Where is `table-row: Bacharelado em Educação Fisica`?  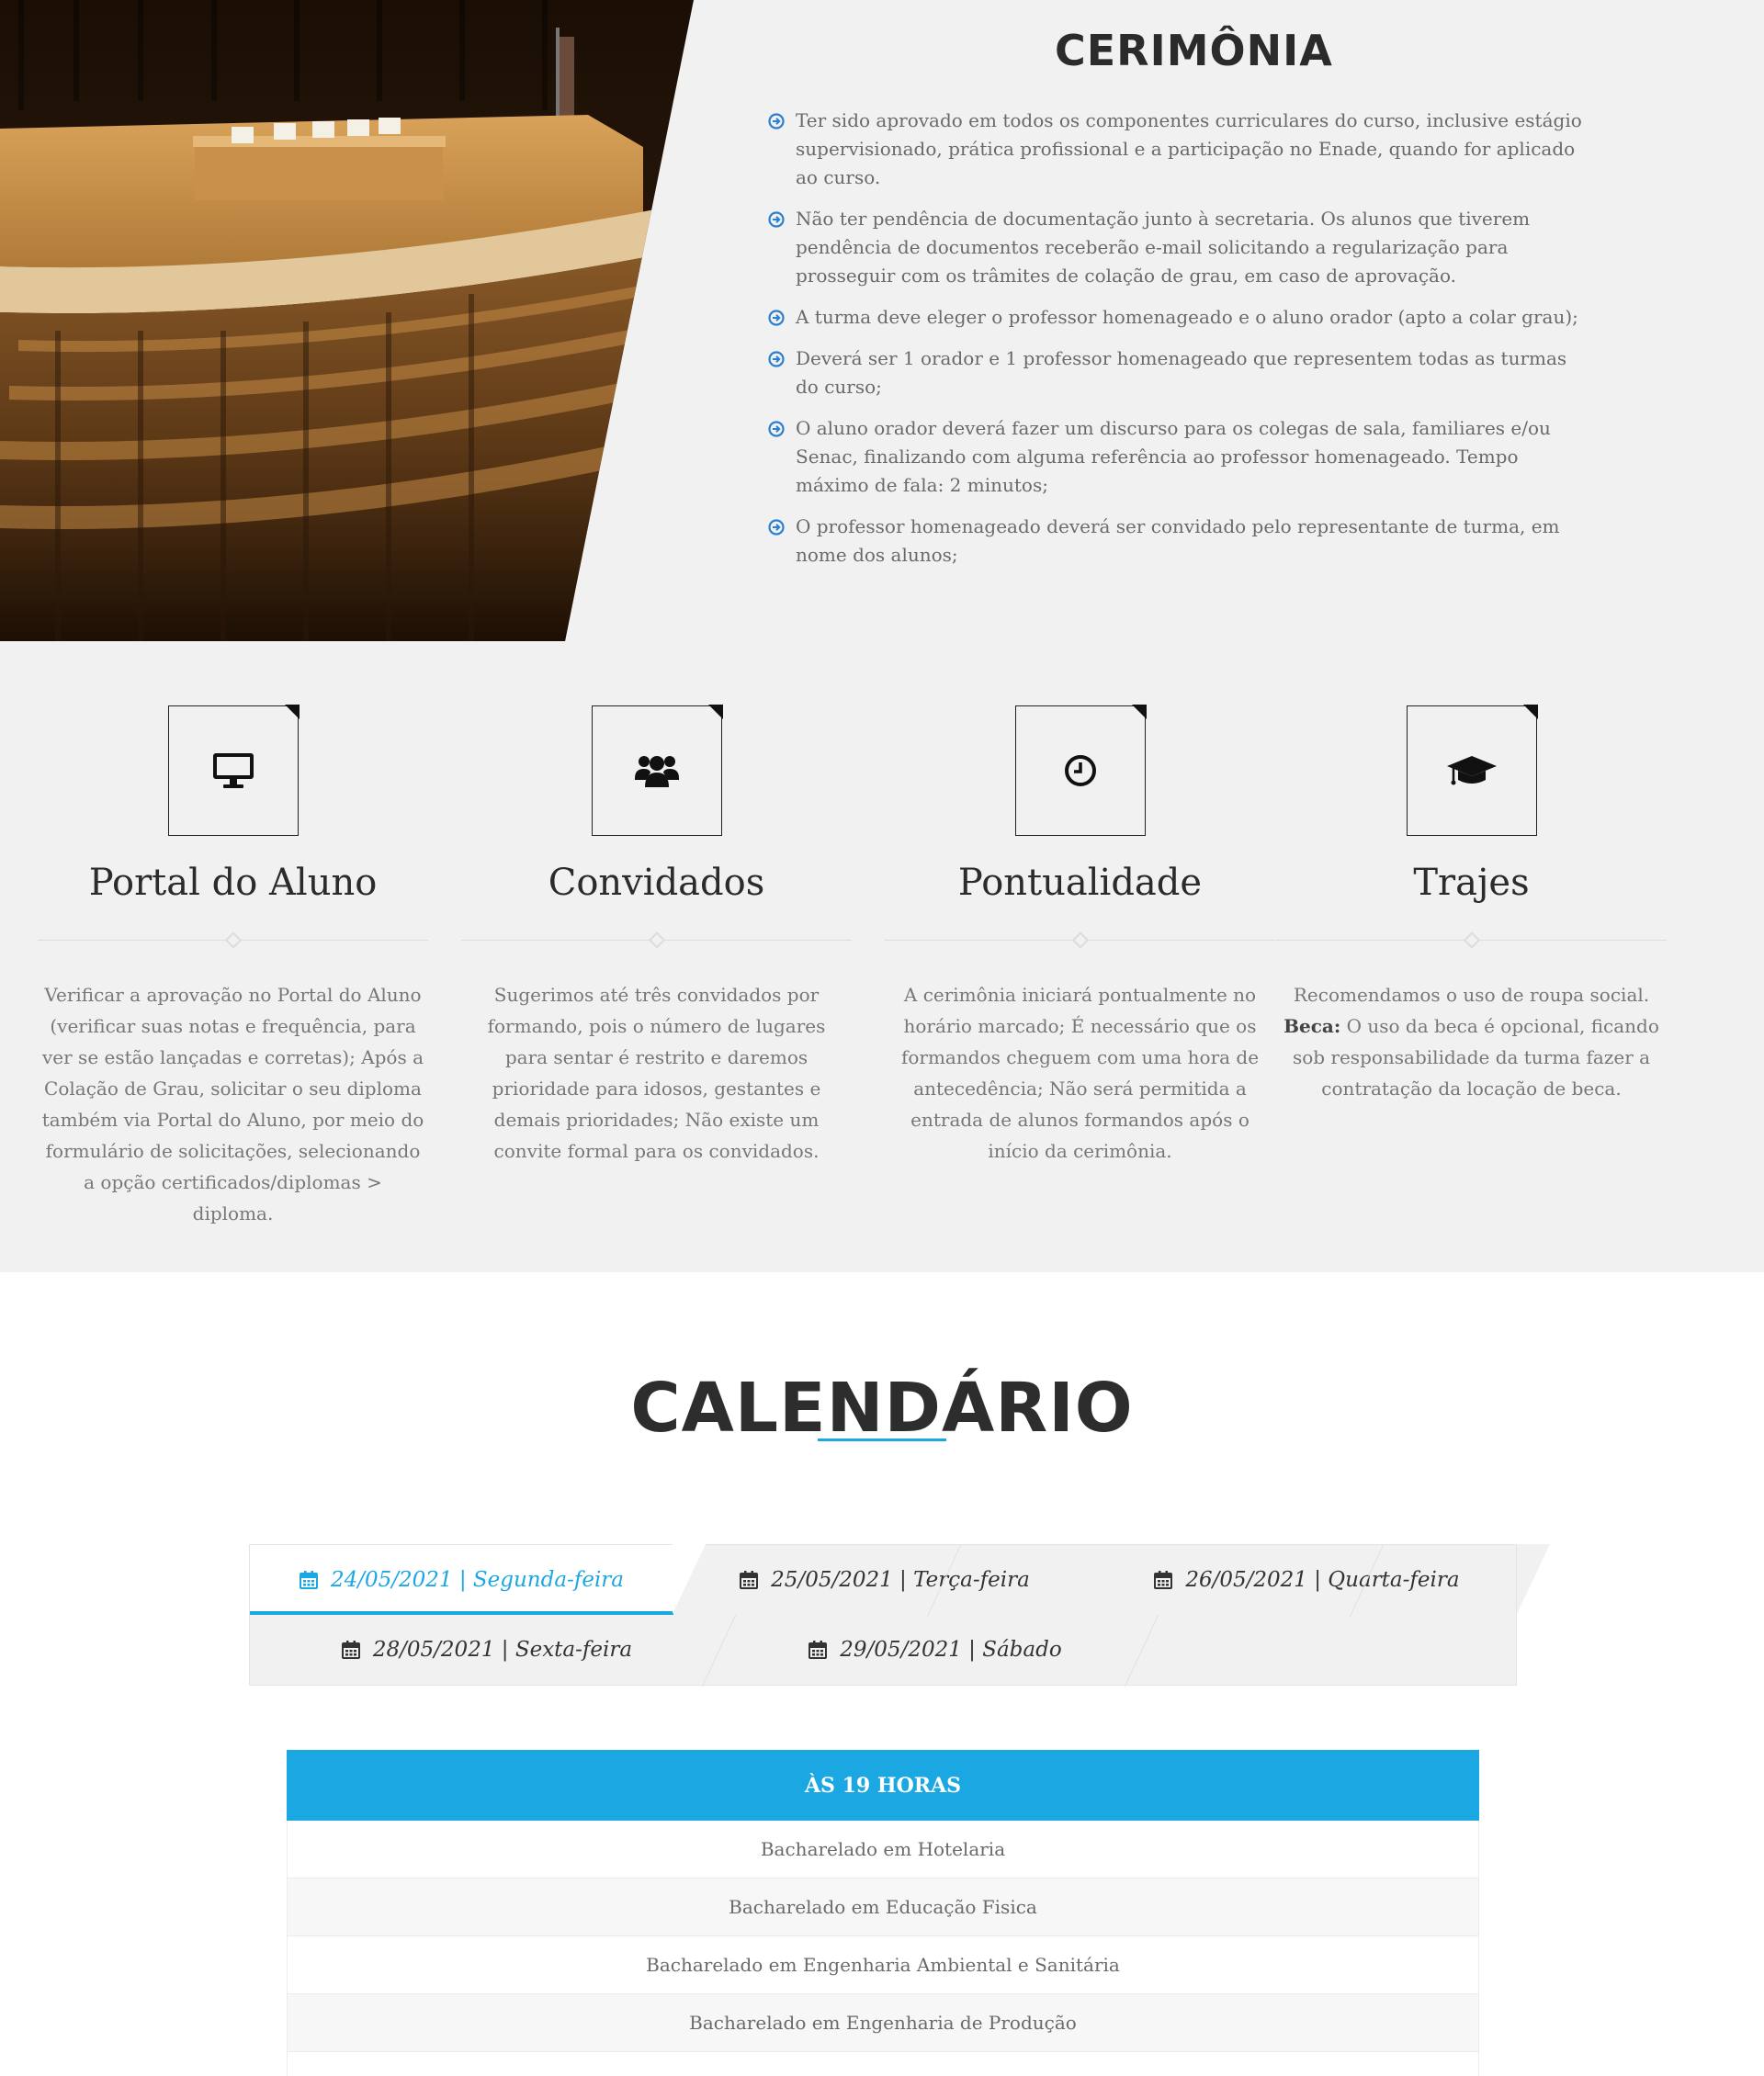
table-row: Bacharelado em Educação Fisica is located at coordinates (883, 1907).